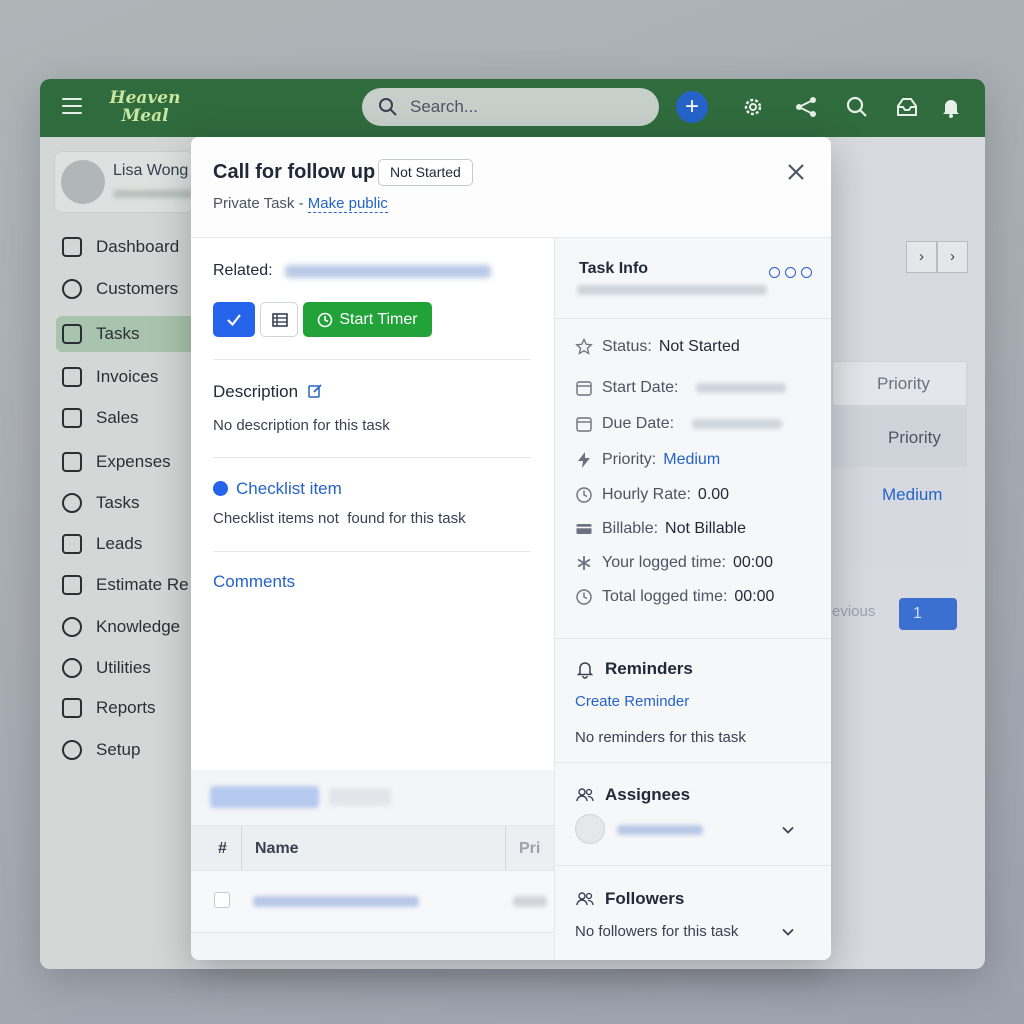 Image resolution: width=1024 pixels, height=1024 pixels. I want to click on card-icon, so click(584, 529).